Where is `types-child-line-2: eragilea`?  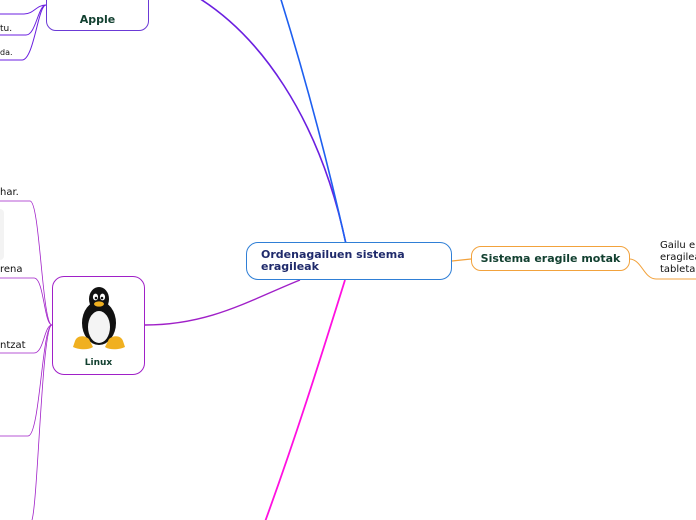
types-child-line-2: eragilea is located at coordinates (678, 257).